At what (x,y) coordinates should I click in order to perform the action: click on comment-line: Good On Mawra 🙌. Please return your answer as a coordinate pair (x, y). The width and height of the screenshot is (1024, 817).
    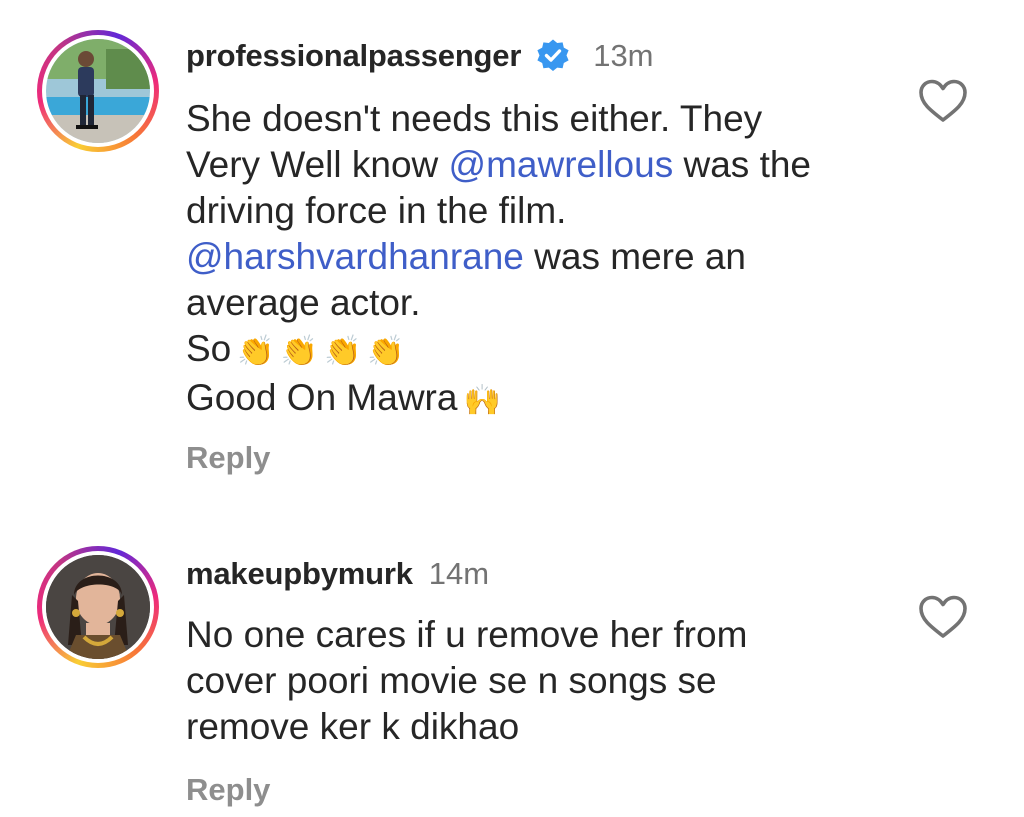
    Looking at the image, I should click on (536, 399).